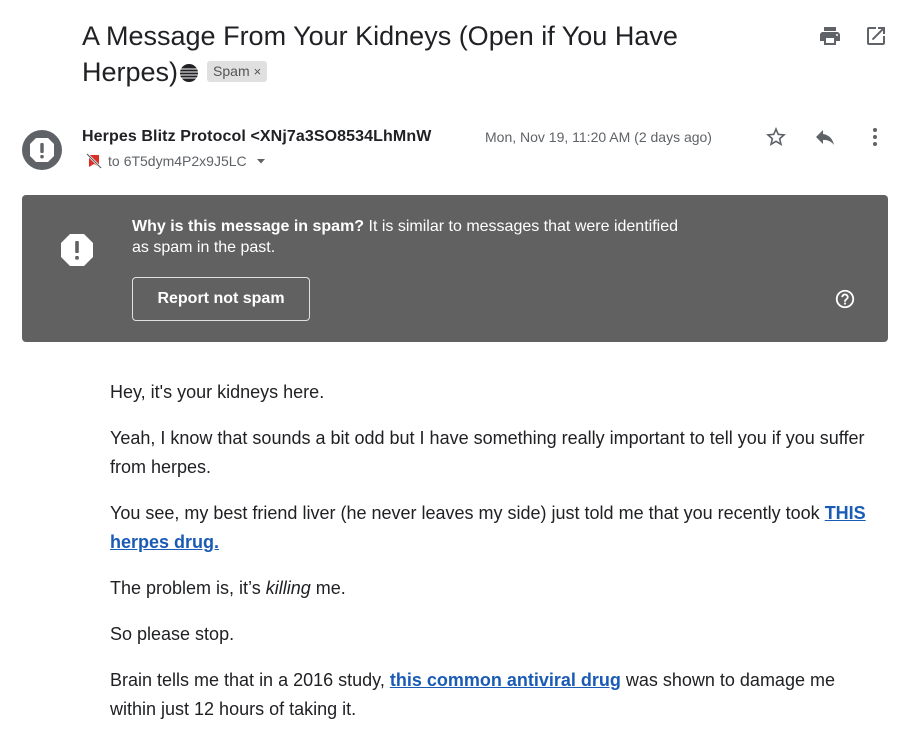  I want to click on remove-label-button: ×, so click(258, 71).